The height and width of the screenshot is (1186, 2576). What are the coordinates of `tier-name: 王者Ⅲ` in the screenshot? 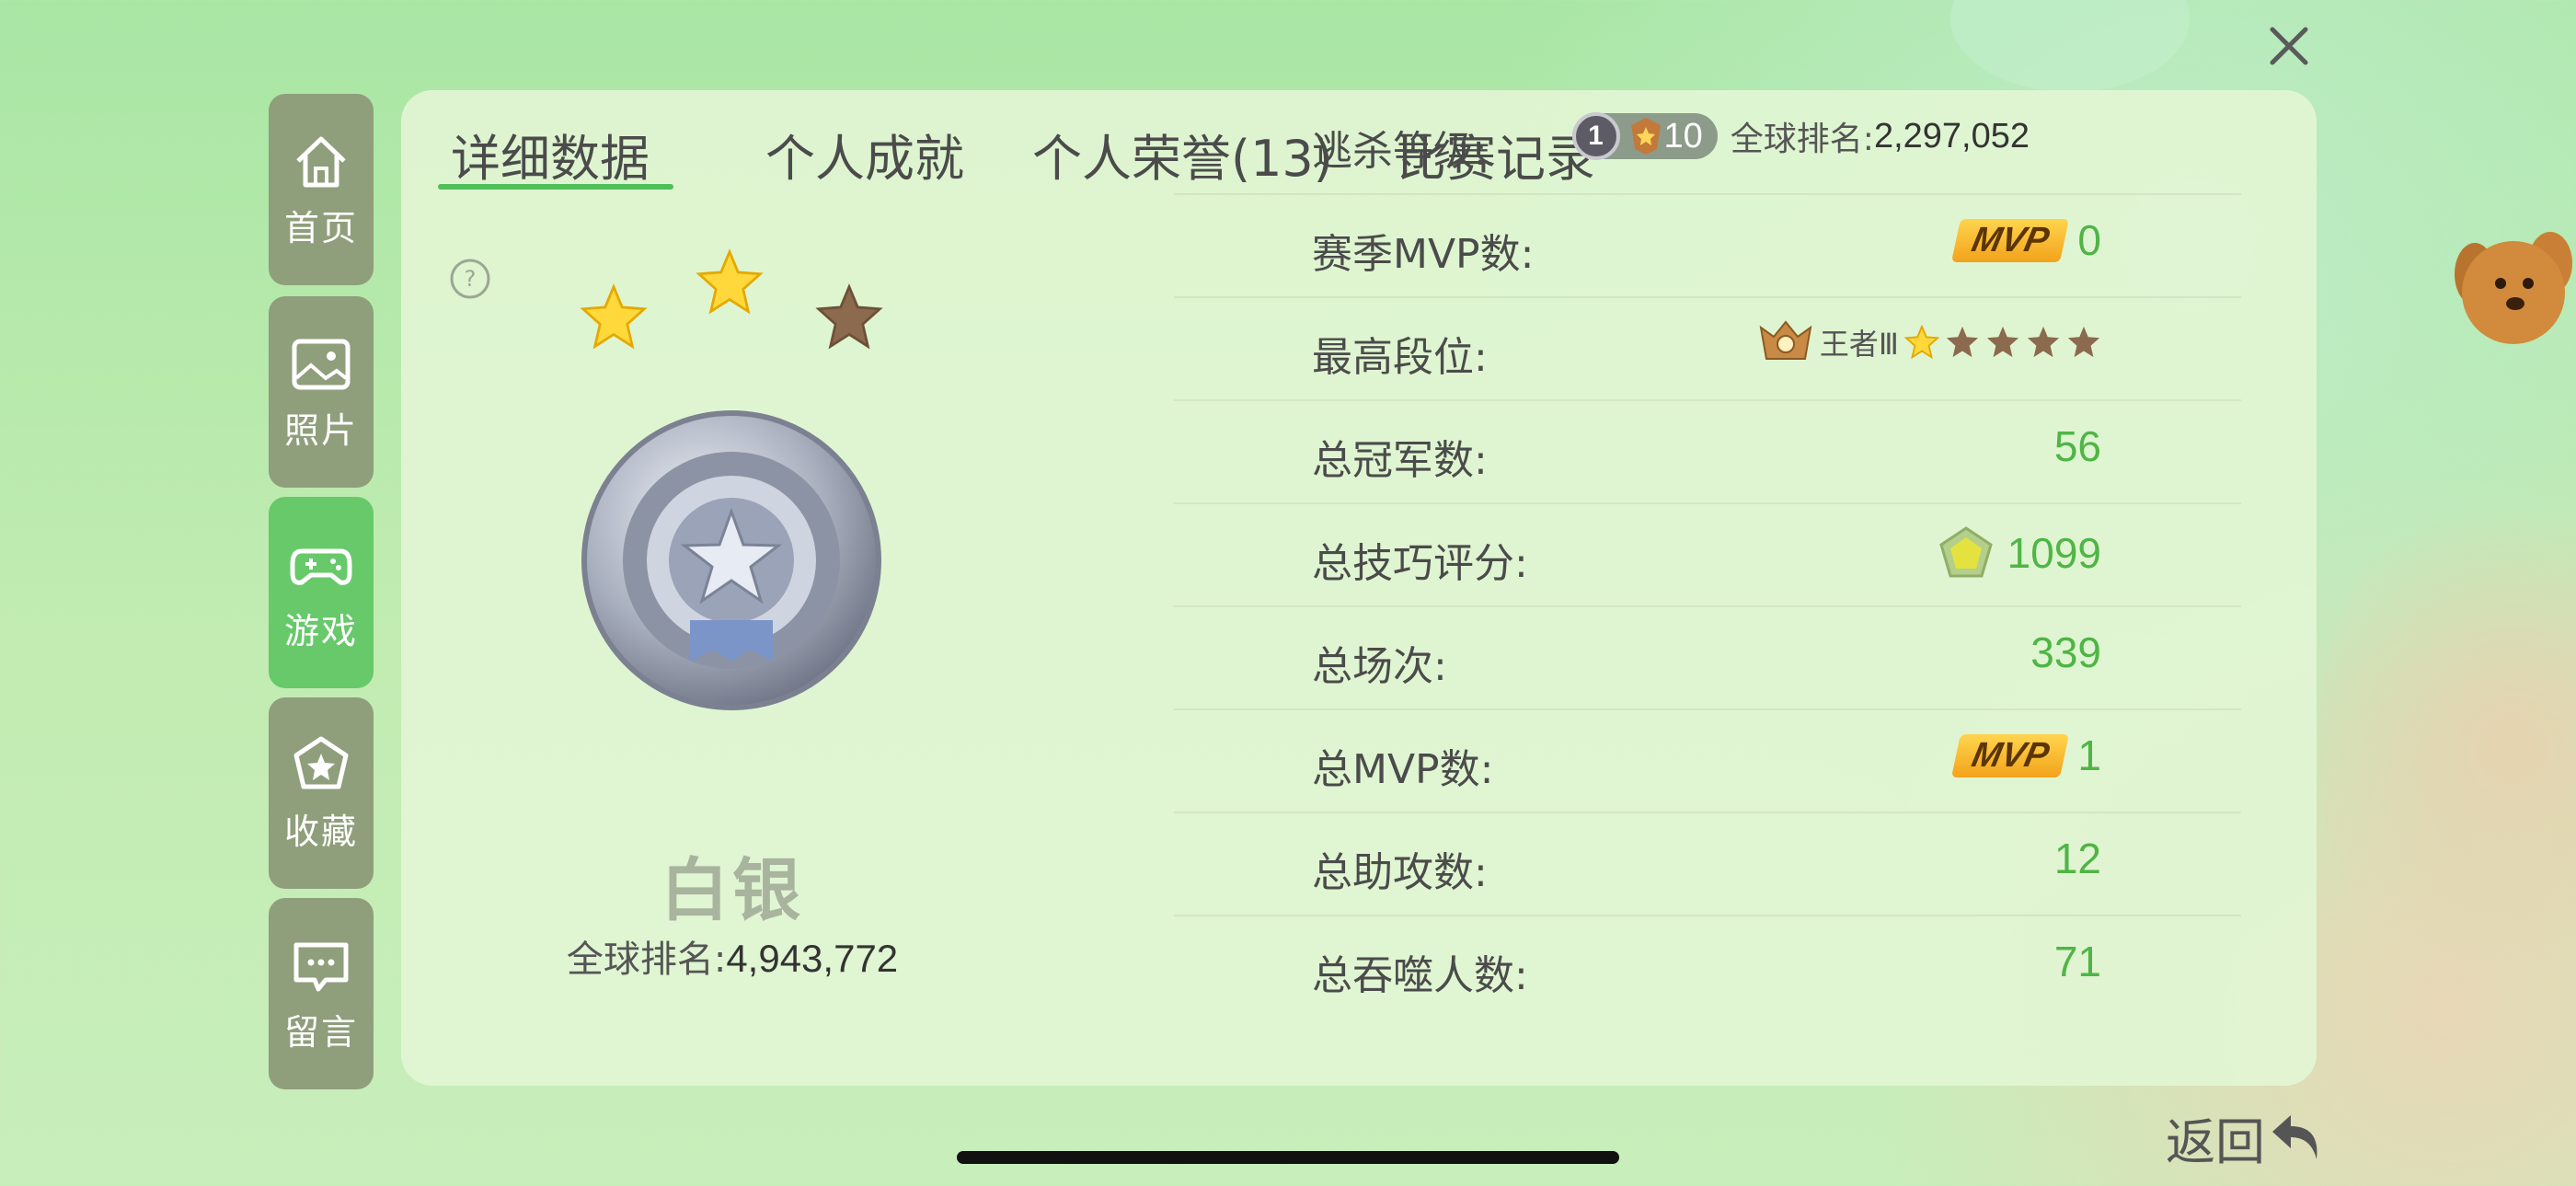 It's located at (1859, 344).